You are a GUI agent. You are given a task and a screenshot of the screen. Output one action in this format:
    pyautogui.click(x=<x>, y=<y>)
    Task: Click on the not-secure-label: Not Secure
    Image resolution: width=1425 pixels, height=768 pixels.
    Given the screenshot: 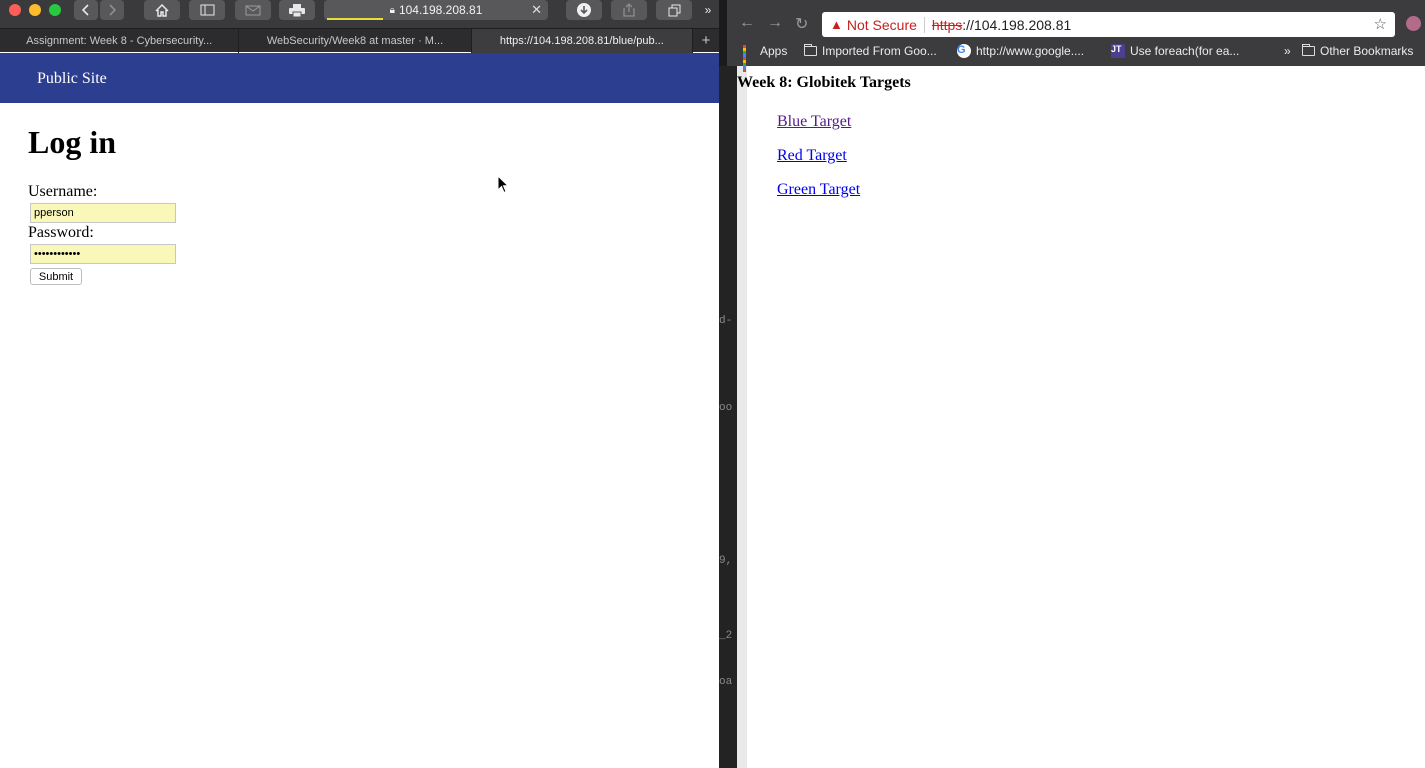 What is the action you would take?
    pyautogui.click(x=882, y=25)
    